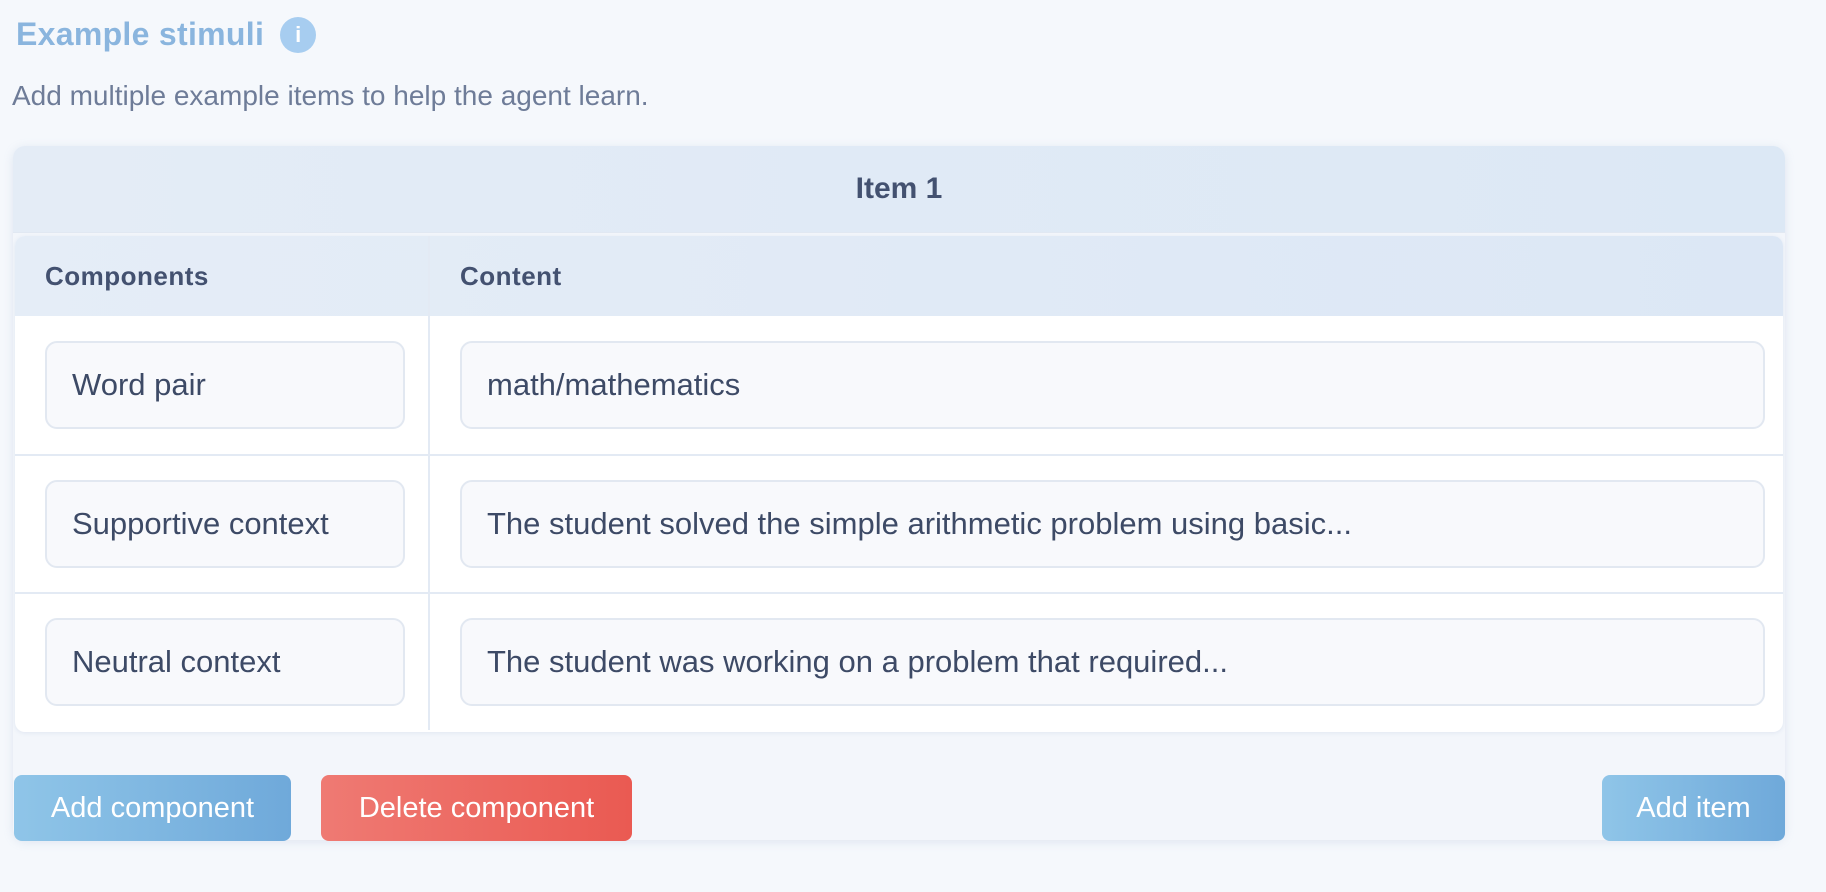 The width and height of the screenshot is (1826, 892). What do you see at coordinates (298, 34) in the screenshot?
I see `info-icon: i` at bounding box center [298, 34].